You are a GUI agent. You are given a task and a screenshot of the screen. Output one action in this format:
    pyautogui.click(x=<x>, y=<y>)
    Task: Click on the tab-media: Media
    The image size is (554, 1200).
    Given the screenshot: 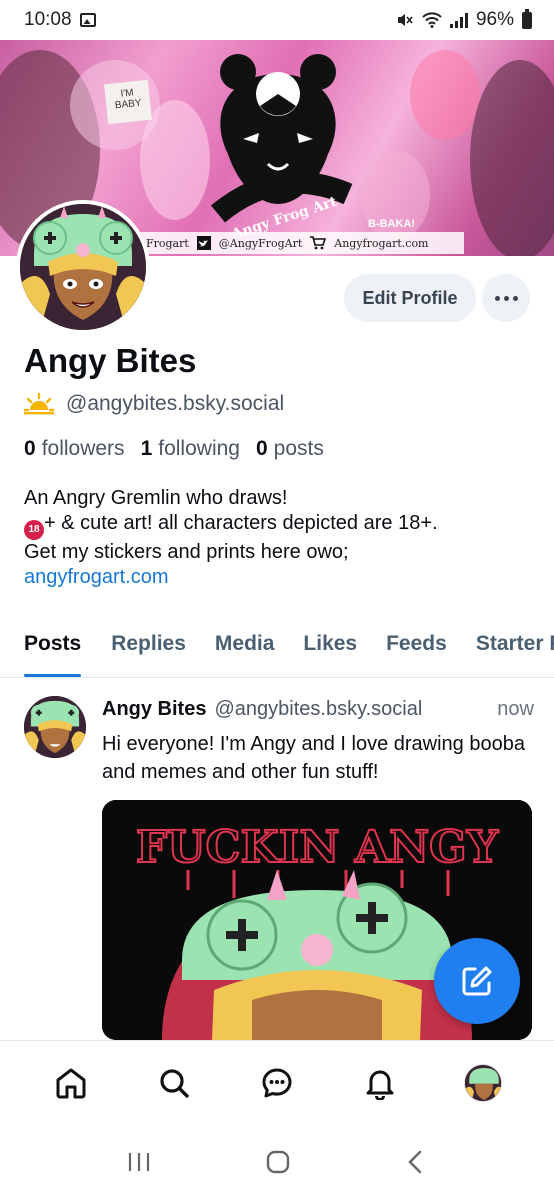 What is the action you would take?
    pyautogui.click(x=245, y=652)
    